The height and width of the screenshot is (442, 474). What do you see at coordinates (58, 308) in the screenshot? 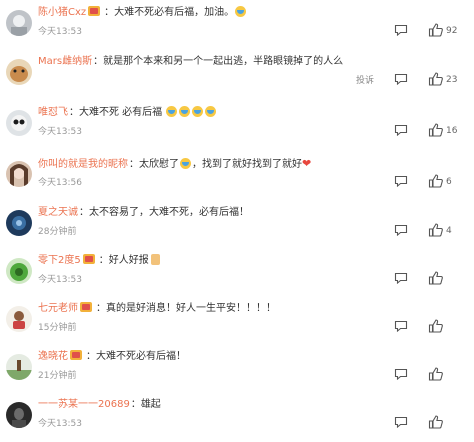
I see `username: 七元老师` at bounding box center [58, 308].